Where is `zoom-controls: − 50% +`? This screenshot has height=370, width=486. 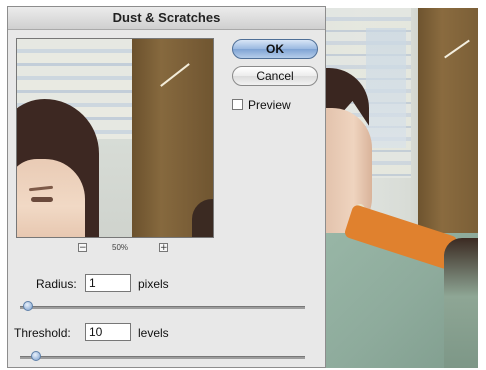
zoom-controls: − 50% + is located at coordinates (115, 250).